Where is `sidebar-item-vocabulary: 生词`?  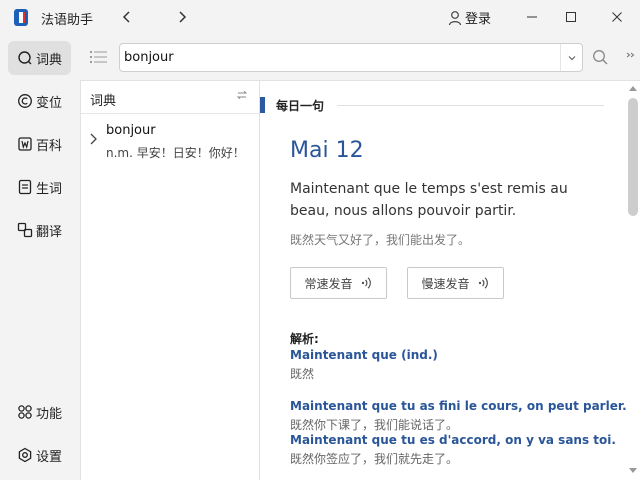 sidebar-item-vocabulary: 生词 is located at coordinates (39, 187).